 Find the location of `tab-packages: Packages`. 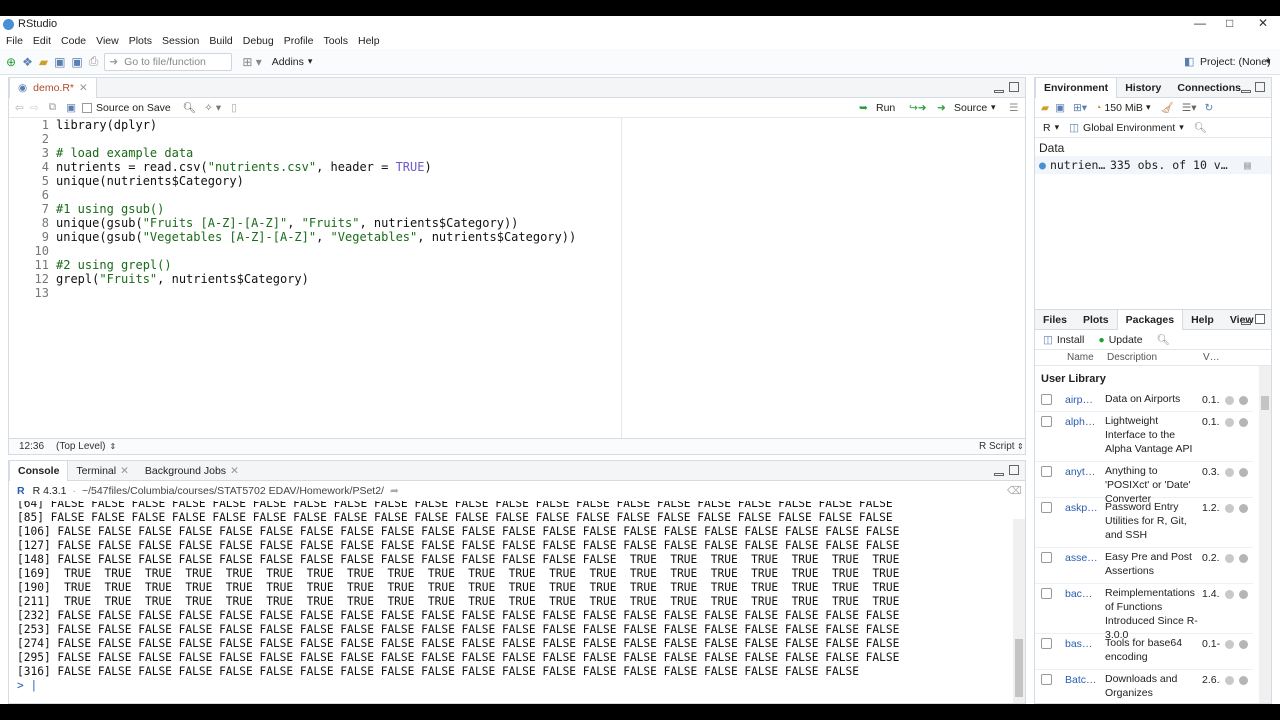

tab-packages: Packages is located at coordinates (1150, 319).